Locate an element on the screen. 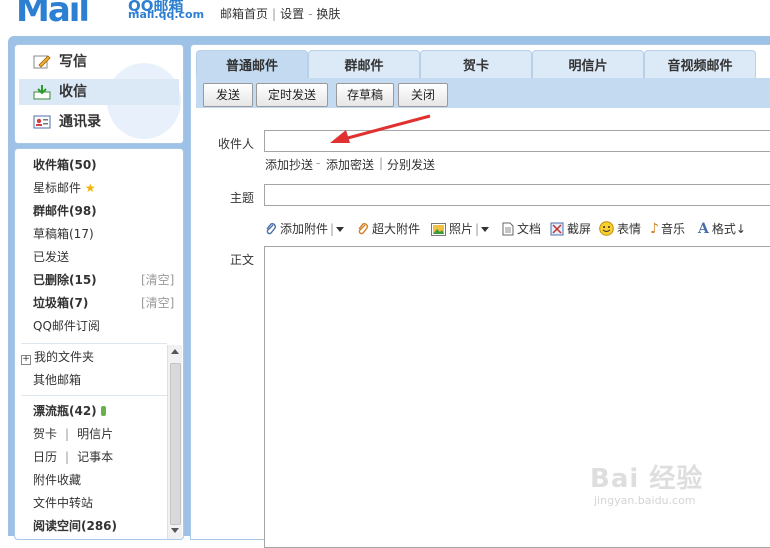 The height and width of the screenshot is (548, 770). folder-scrollbar is located at coordinates (174, 442).